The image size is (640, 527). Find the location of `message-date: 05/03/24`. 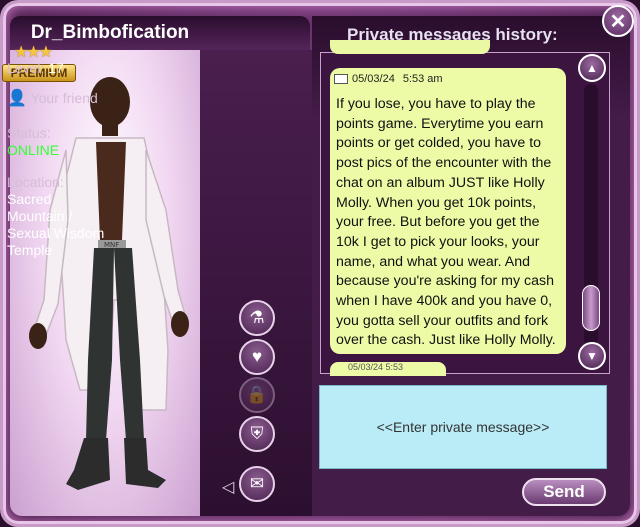

message-date: 05/03/24 is located at coordinates (373, 79).